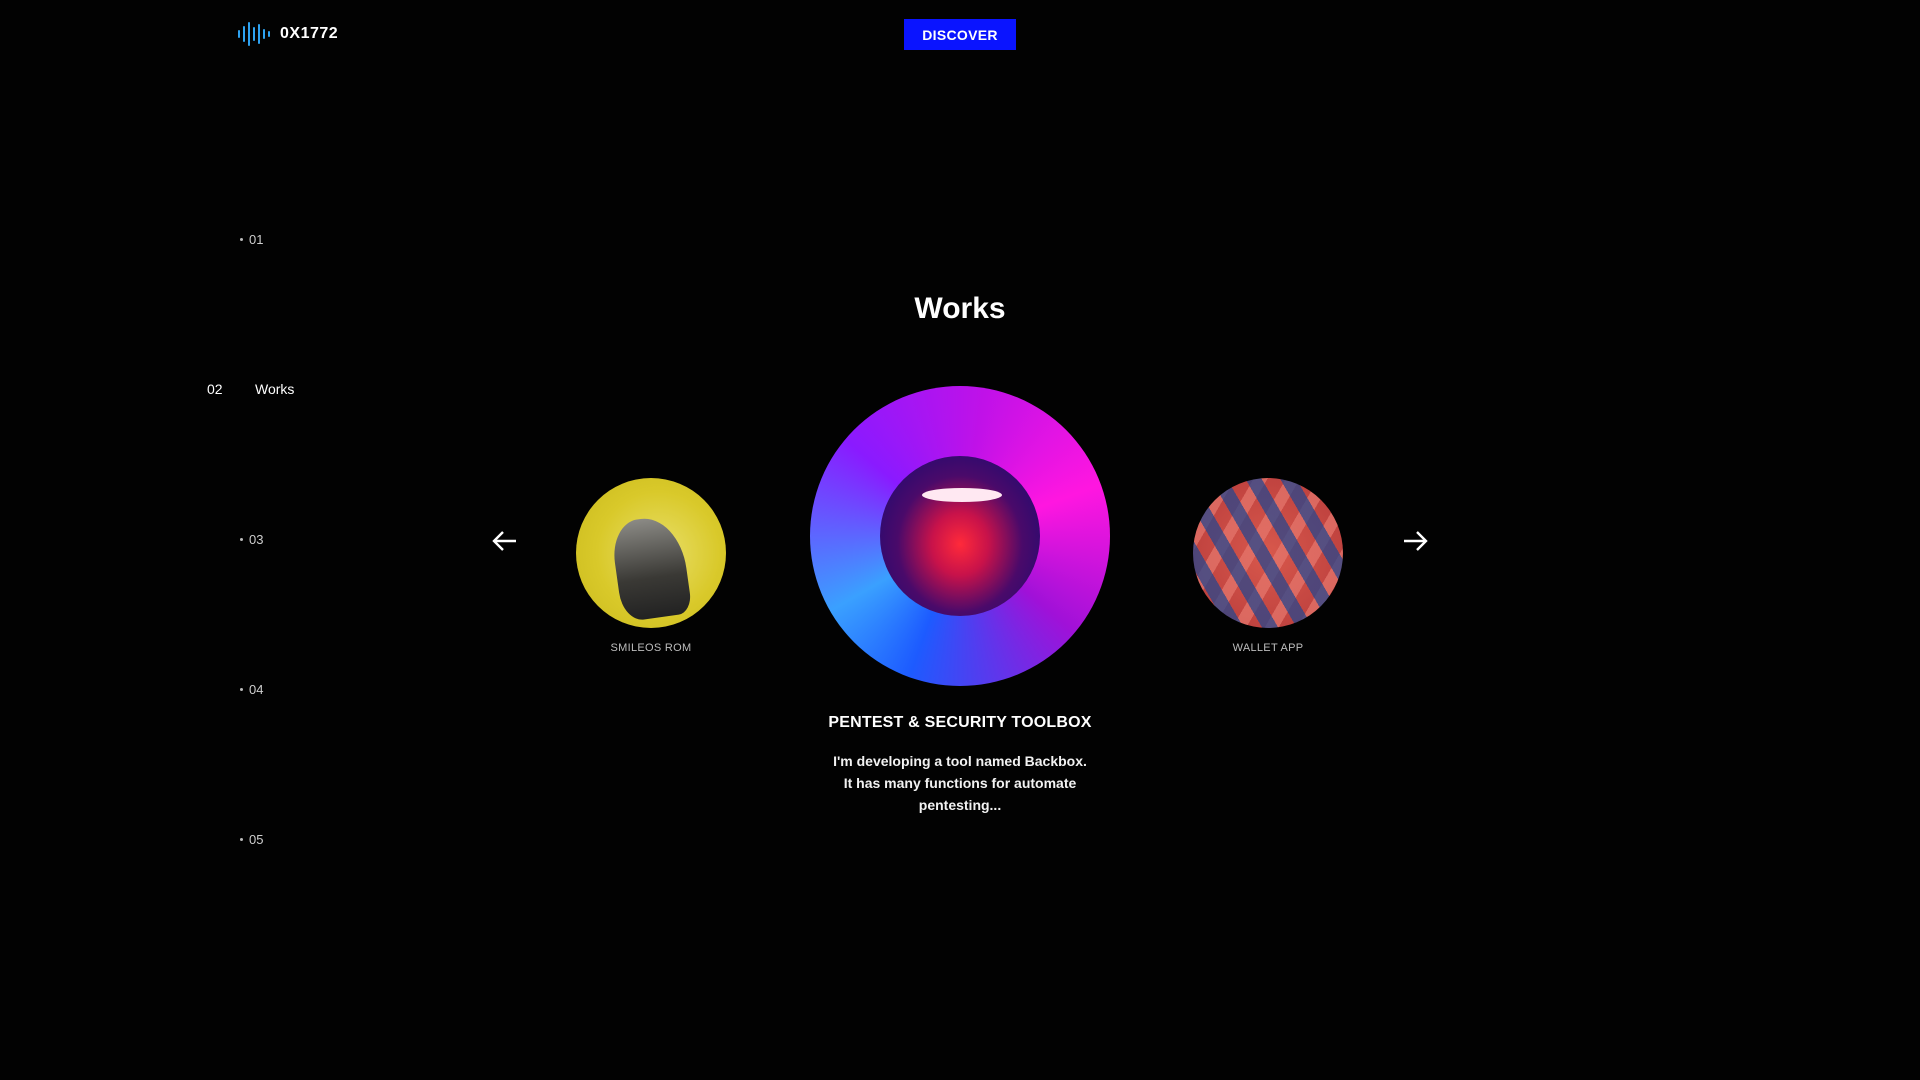 The width and height of the screenshot is (1920, 1080). Describe the element at coordinates (231, 239) in the screenshot. I see `nav-item-01: 01` at that location.